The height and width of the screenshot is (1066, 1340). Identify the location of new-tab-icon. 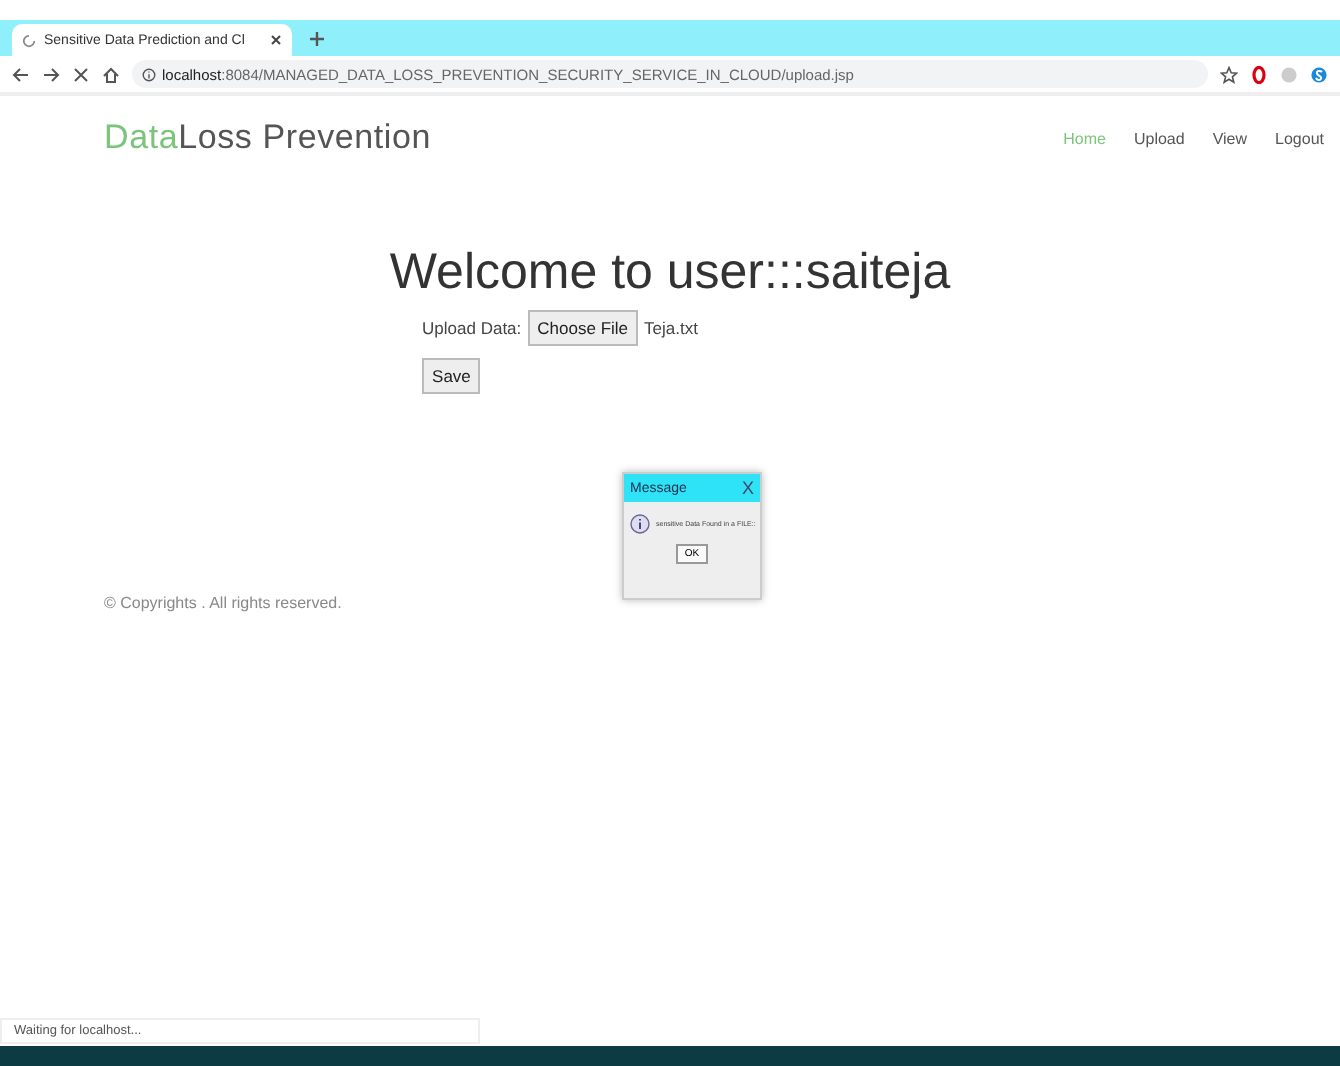
(317, 38).